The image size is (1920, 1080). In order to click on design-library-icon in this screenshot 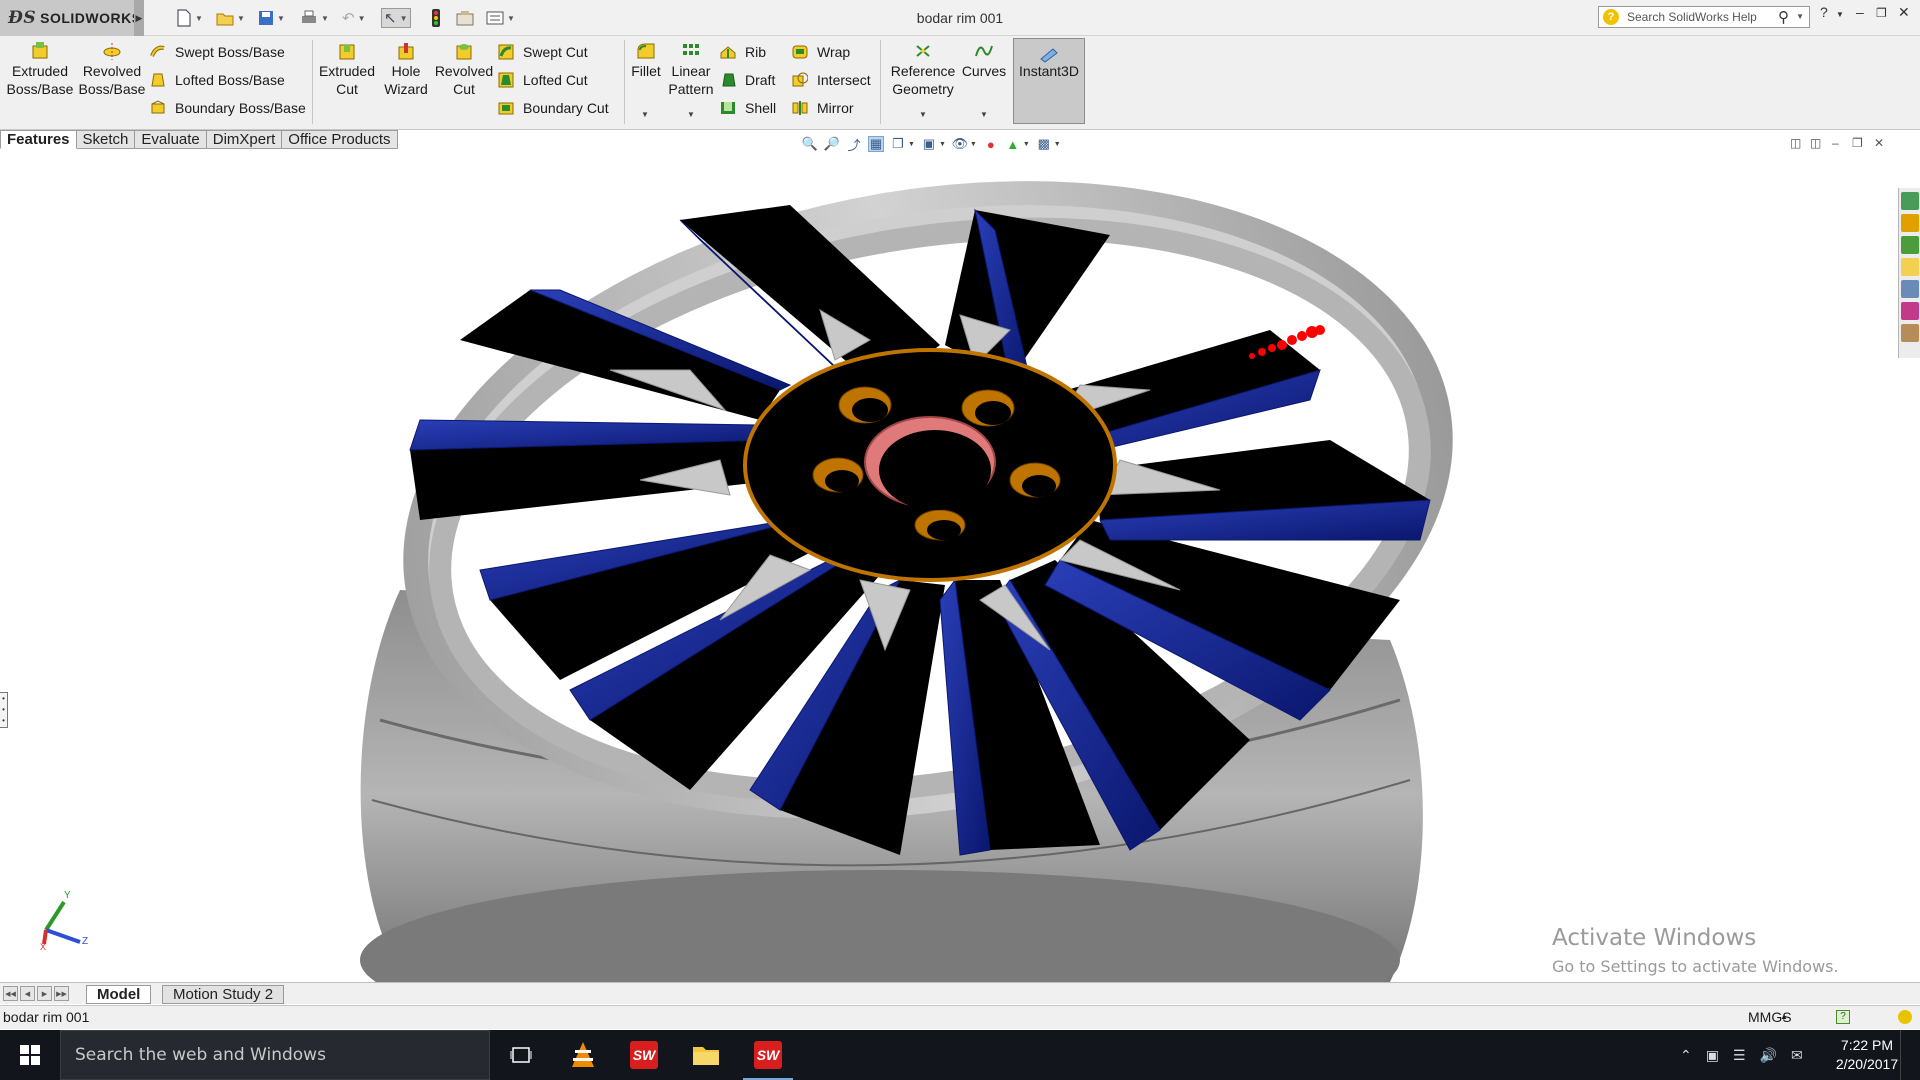, I will do `click(1910, 245)`.